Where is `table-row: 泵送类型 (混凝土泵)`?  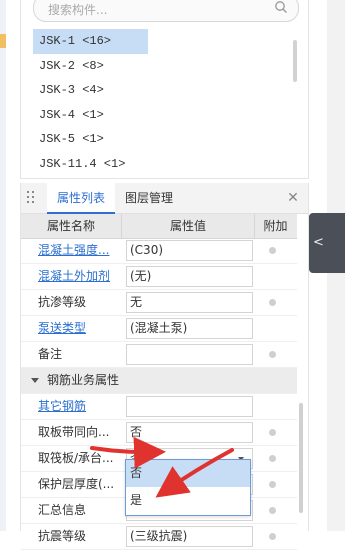 table-row: 泵送类型 (混凝土泵) is located at coordinates (159, 329).